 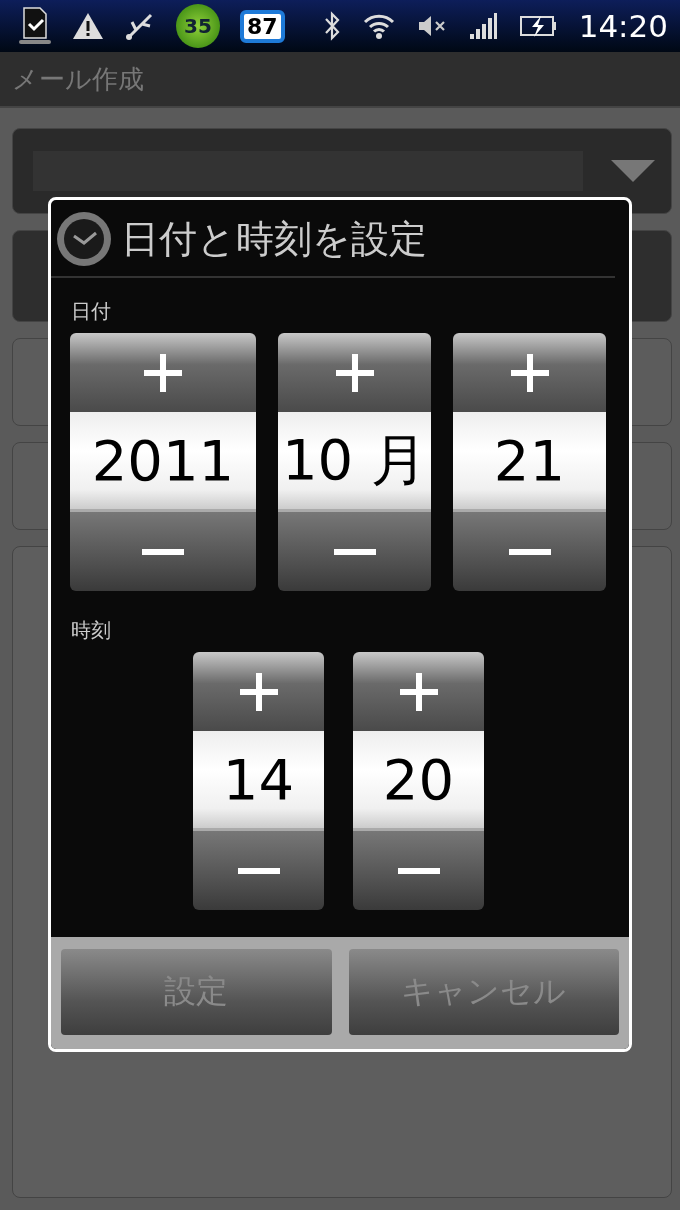 I want to click on date-value: 2011, so click(x=163, y=462).